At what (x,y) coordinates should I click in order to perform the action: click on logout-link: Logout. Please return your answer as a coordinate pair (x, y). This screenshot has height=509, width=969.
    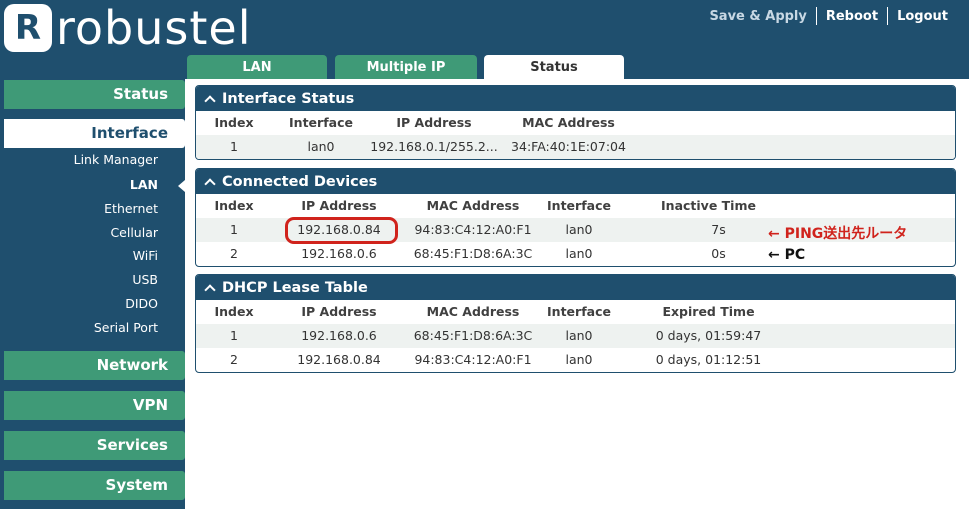
    Looking at the image, I should click on (922, 16).